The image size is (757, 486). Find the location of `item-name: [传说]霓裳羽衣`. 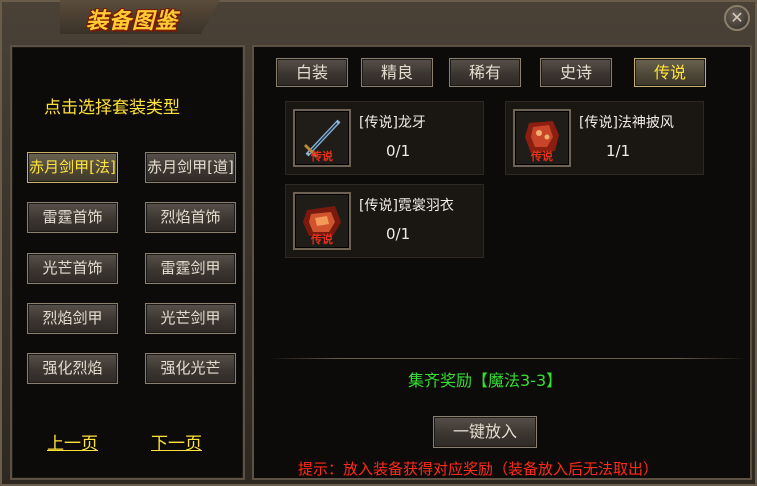

item-name: [传说]霓裳羽衣 is located at coordinates (406, 206).